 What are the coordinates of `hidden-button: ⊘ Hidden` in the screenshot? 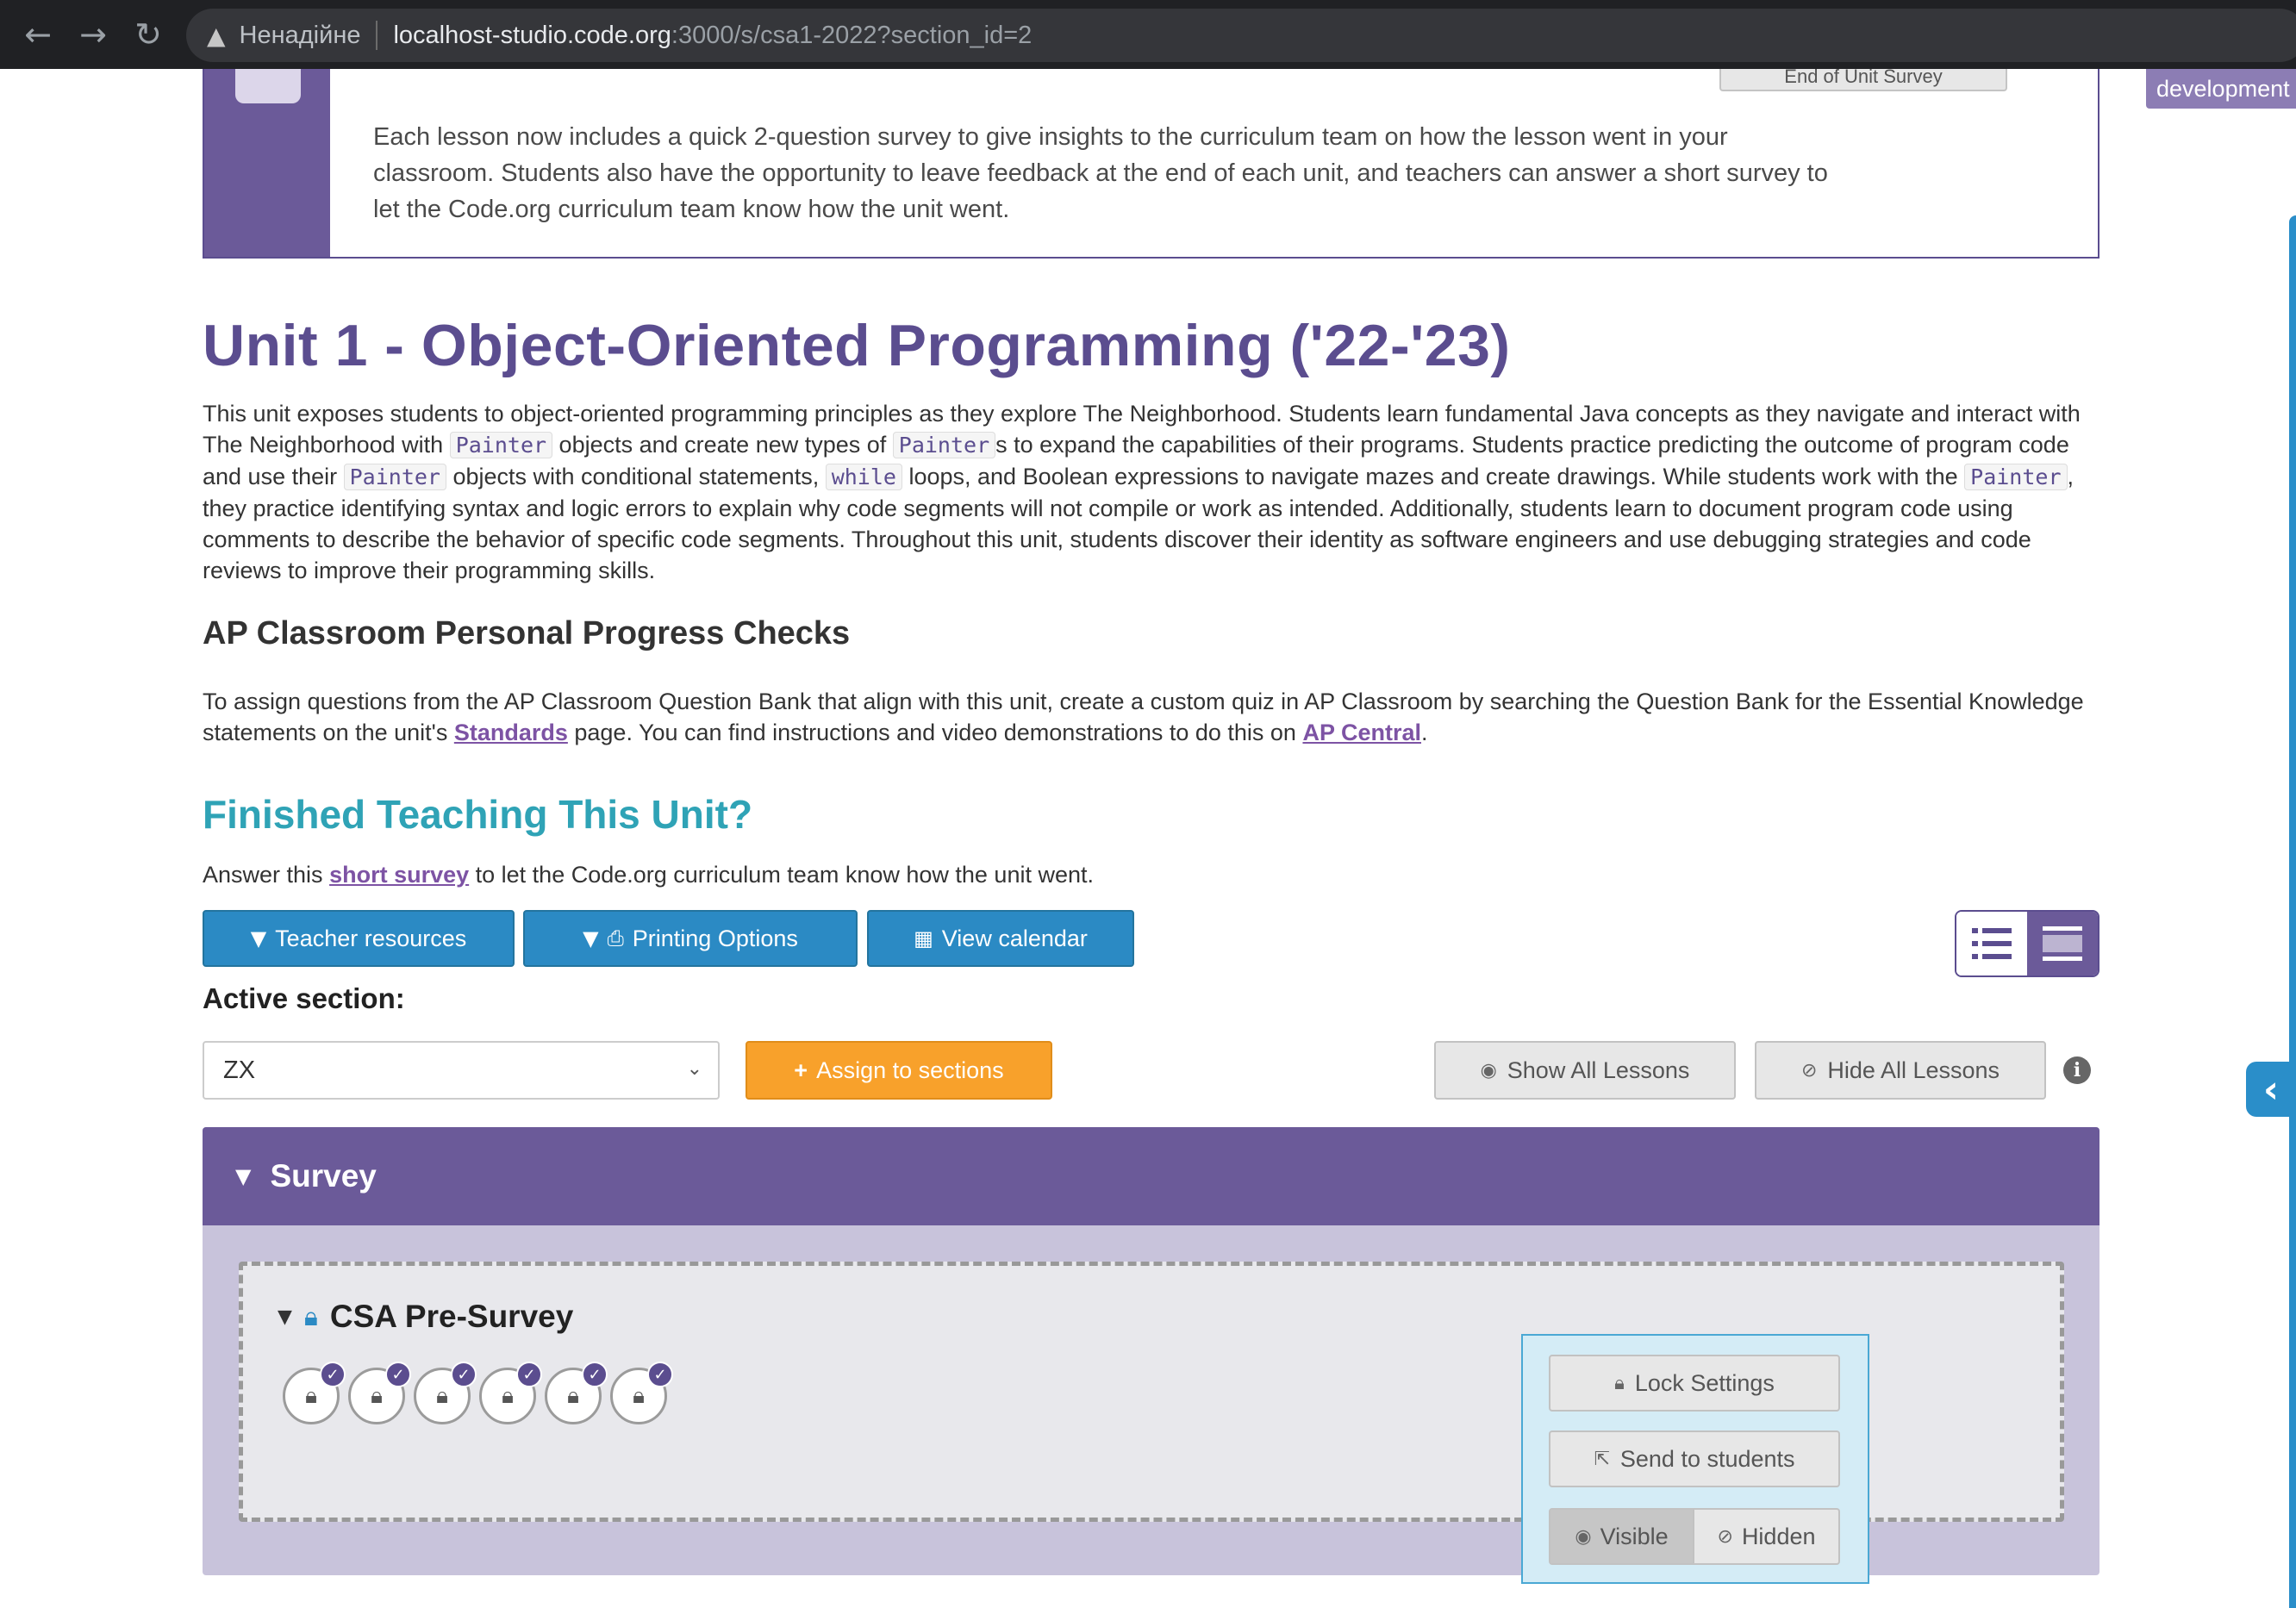 It's located at (1767, 1536).